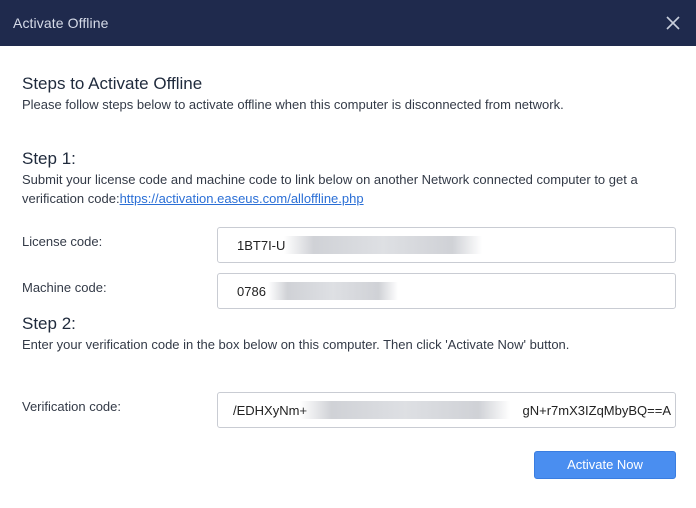 The image size is (696, 508). What do you see at coordinates (446, 291) in the screenshot?
I see `machine-code-field: 0786` at bounding box center [446, 291].